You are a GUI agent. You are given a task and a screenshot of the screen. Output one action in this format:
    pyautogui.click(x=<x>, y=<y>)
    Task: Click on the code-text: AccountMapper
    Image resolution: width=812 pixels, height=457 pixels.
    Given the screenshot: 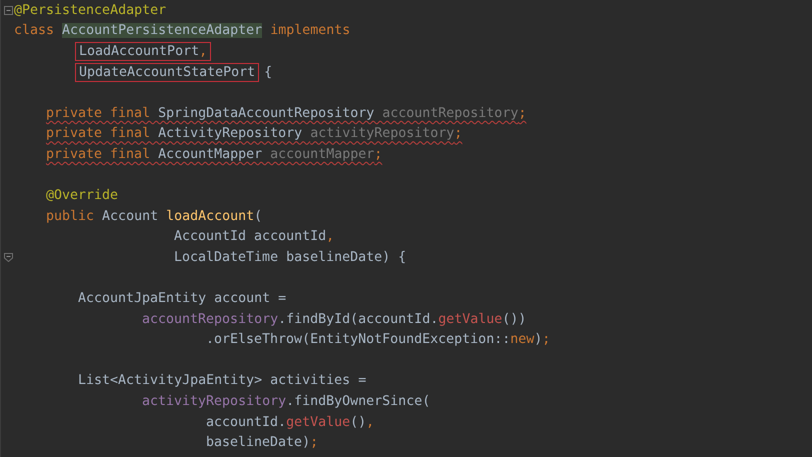 What is the action you would take?
    pyautogui.click(x=211, y=154)
    